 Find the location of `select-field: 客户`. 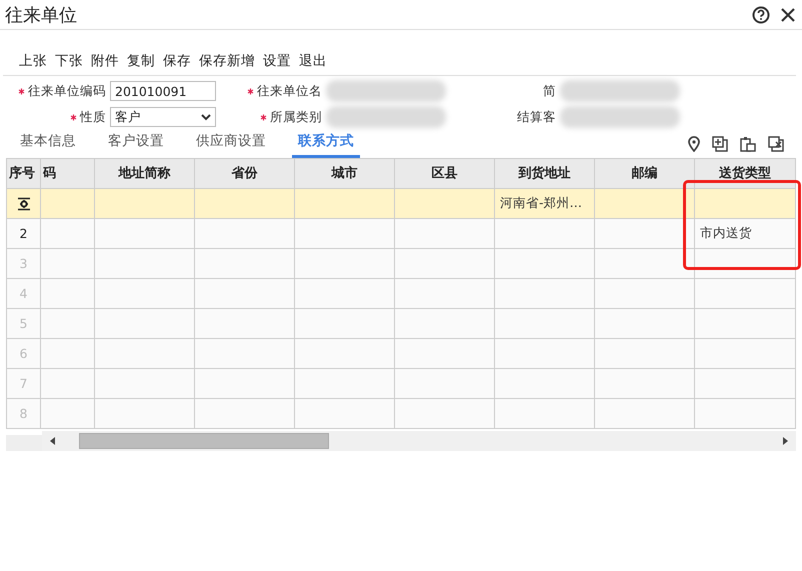

select-field: 客户 is located at coordinates (163, 117).